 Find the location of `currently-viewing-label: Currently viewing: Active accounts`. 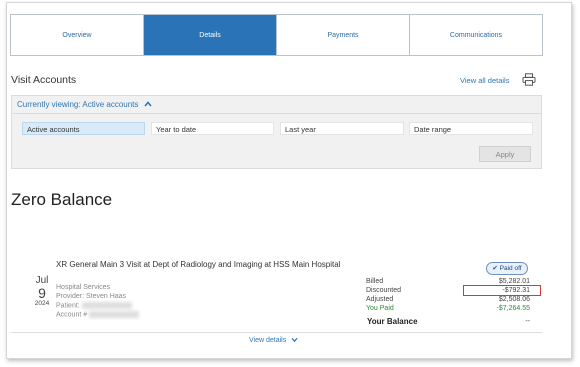

currently-viewing-label: Currently viewing: Active accounts is located at coordinates (78, 104).